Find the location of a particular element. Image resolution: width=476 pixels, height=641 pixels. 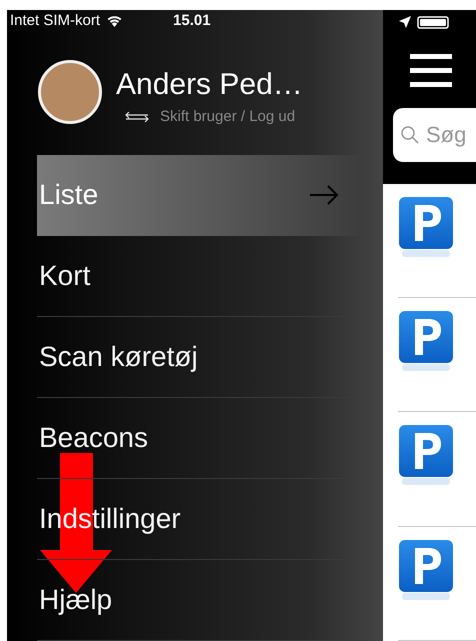

search-icon is located at coordinates (410, 135).